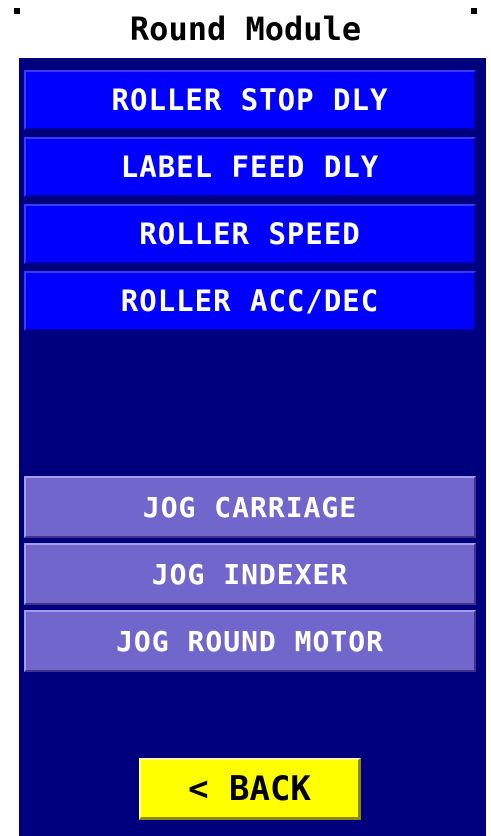  What do you see at coordinates (250, 167) in the screenshot?
I see `label-feed-delay-button: LABEL FEED DLY` at bounding box center [250, 167].